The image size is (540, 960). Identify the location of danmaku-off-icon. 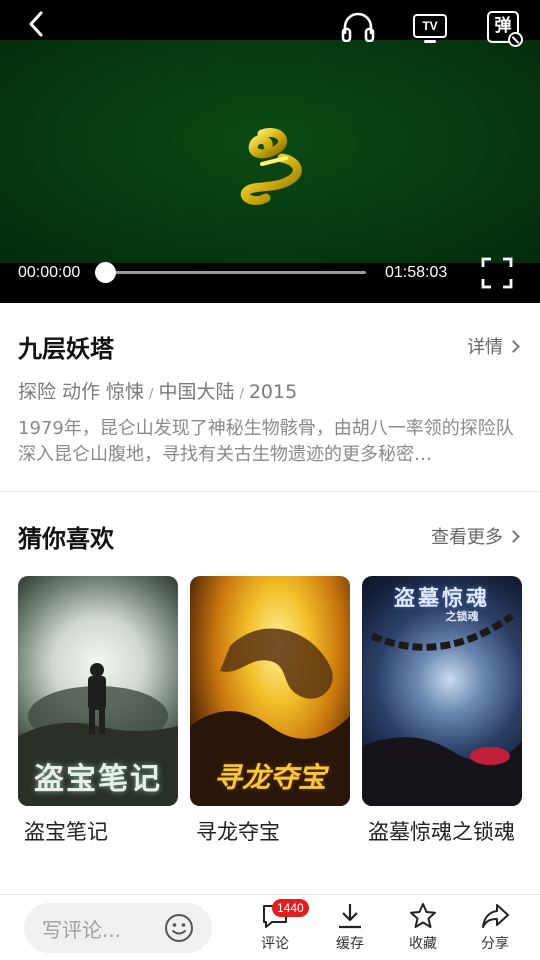
(515, 39).